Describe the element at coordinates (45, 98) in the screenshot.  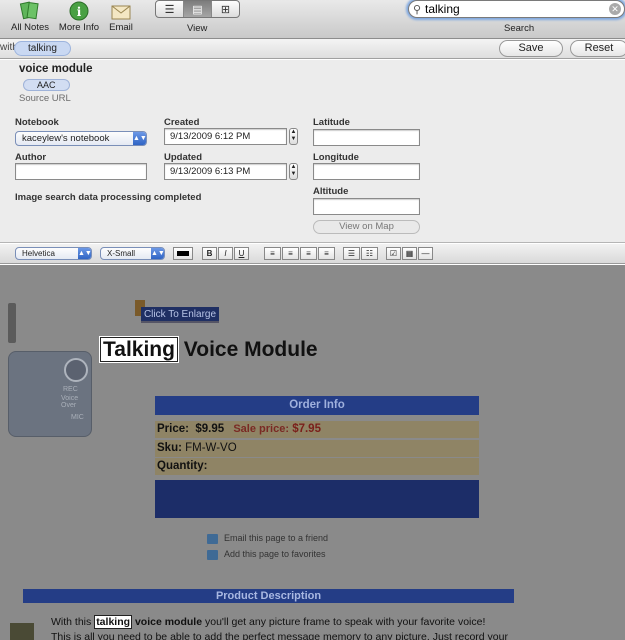
I see `source-url-field: Source URL` at that location.